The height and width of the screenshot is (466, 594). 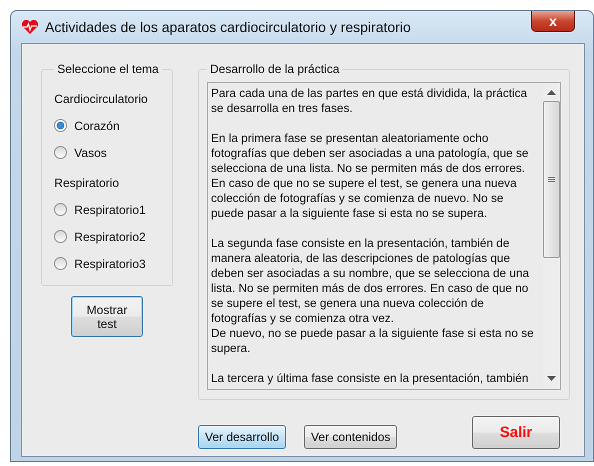 What do you see at coordinates (30, 27) in the screenshot?
I see `heart-icon` at bounding box center [30, 27].